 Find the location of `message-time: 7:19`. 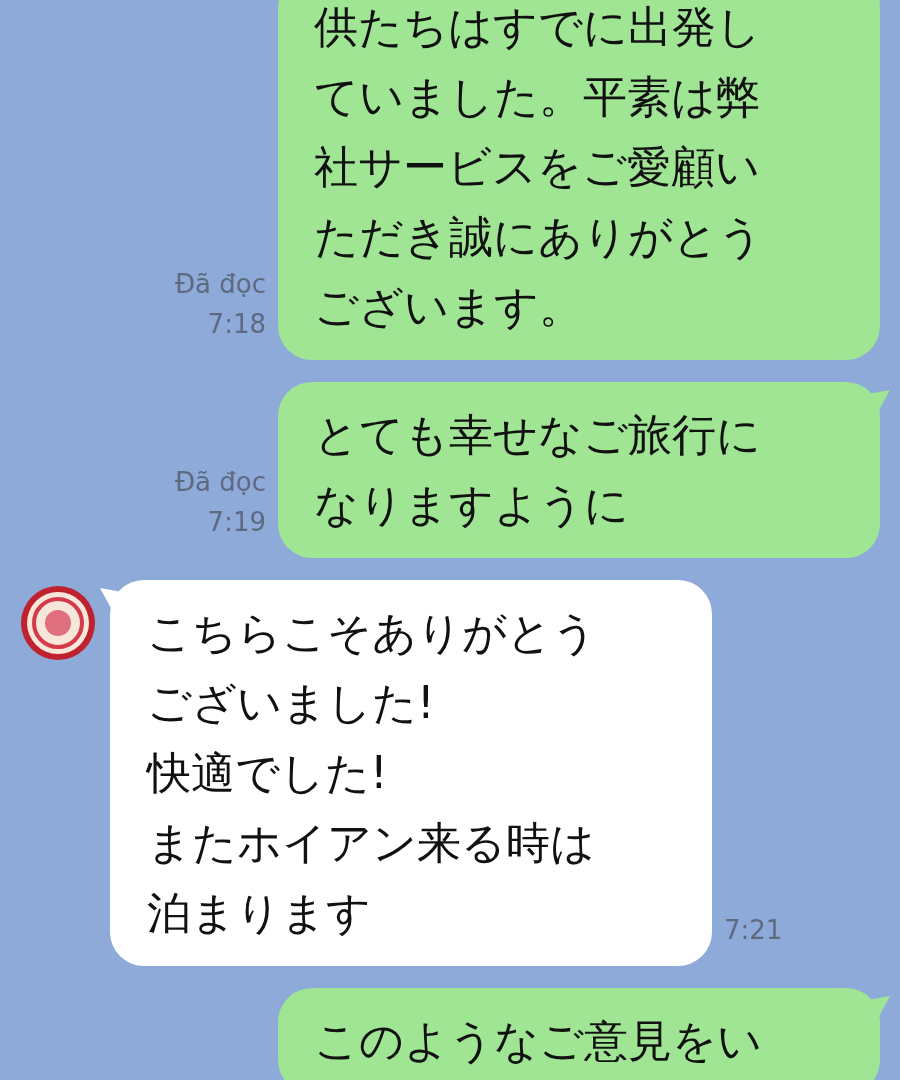

message-time: 7:19 is located at coordinates (236, 522).